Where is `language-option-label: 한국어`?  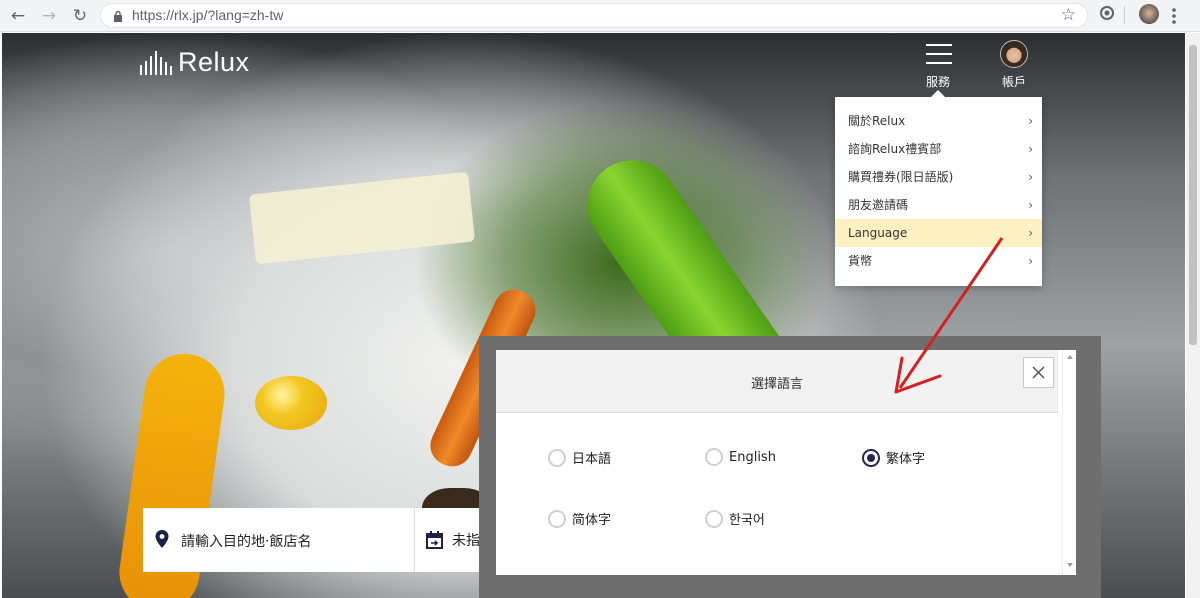
language-option-label: 한국어 is located at coordinates (747, 520).